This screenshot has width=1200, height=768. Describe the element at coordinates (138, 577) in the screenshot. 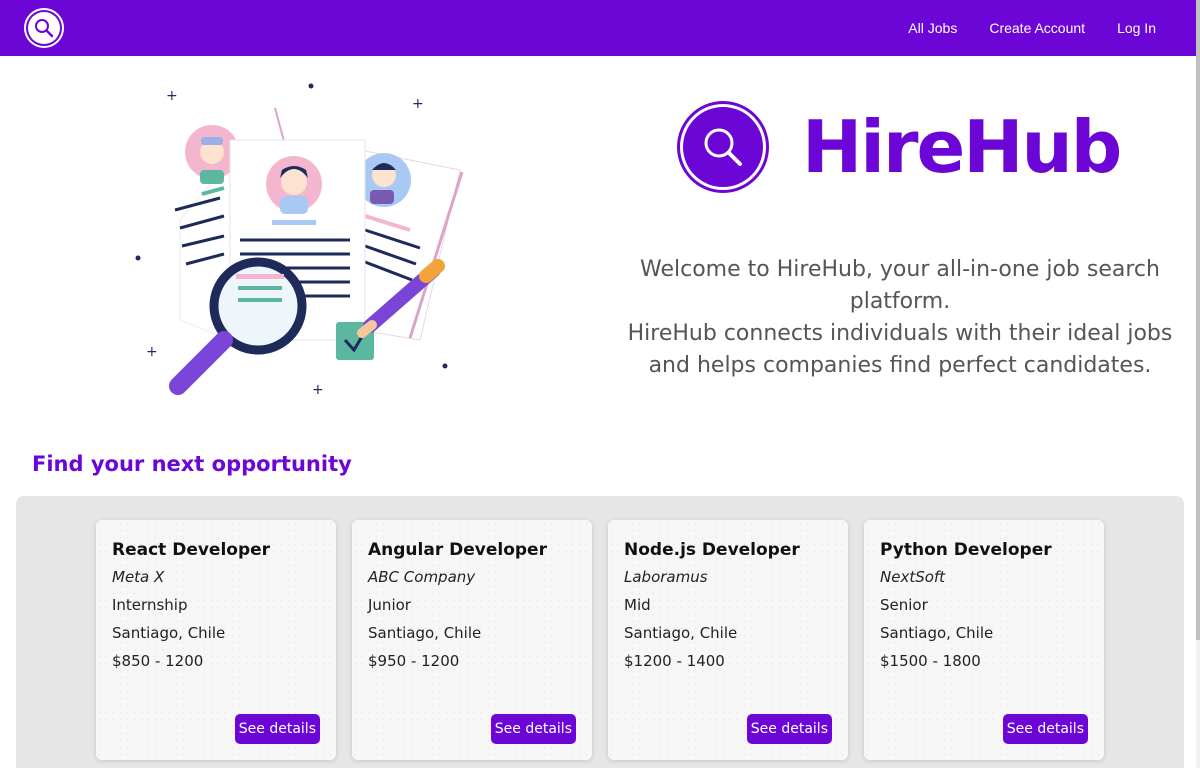

I see `job-company: Meta X` at that location.